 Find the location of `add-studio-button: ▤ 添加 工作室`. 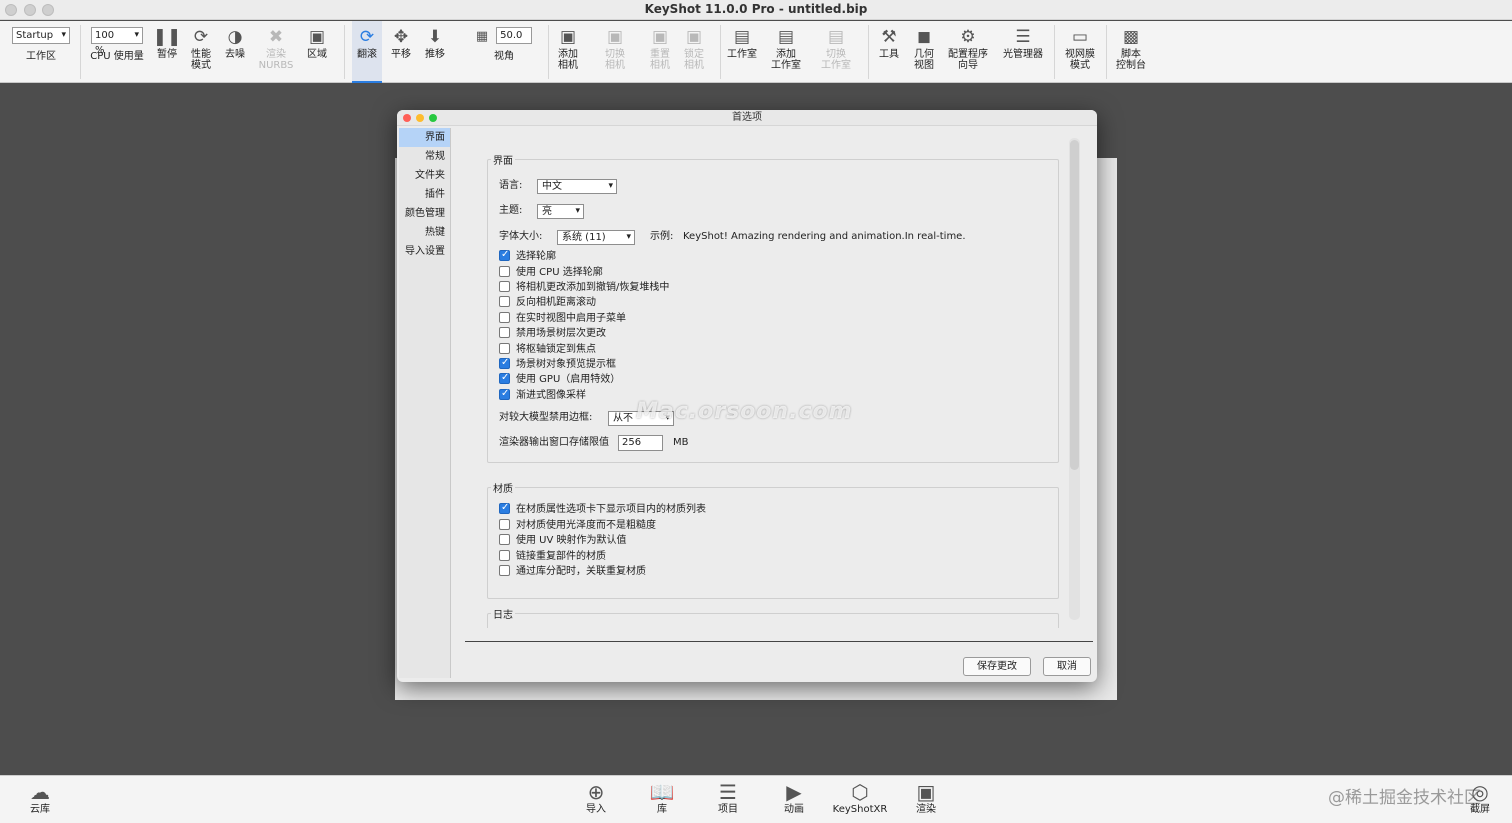

add-studio-button: ▤ 添加 工作室 is located at coordinates (786, 52).